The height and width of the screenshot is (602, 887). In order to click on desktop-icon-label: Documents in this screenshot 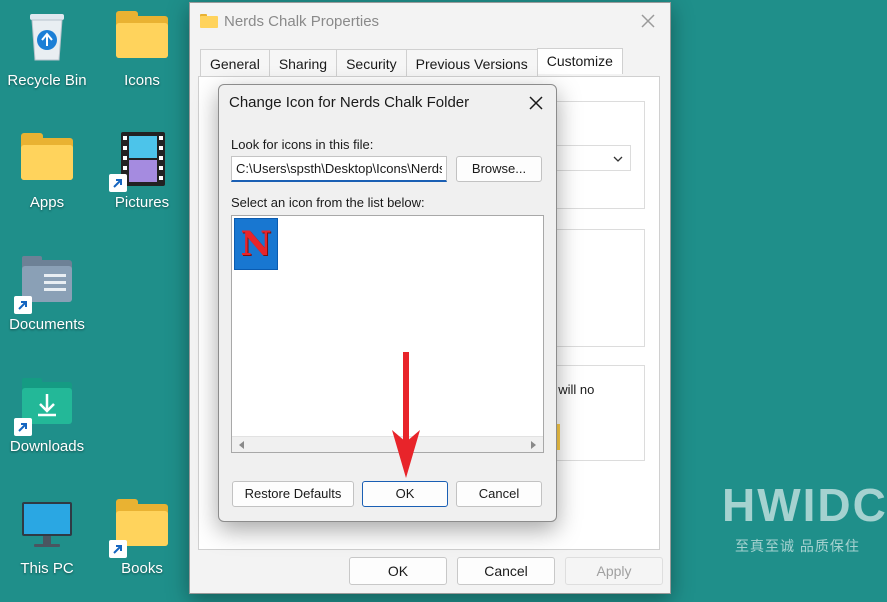, I will do `click(47, 324)`.